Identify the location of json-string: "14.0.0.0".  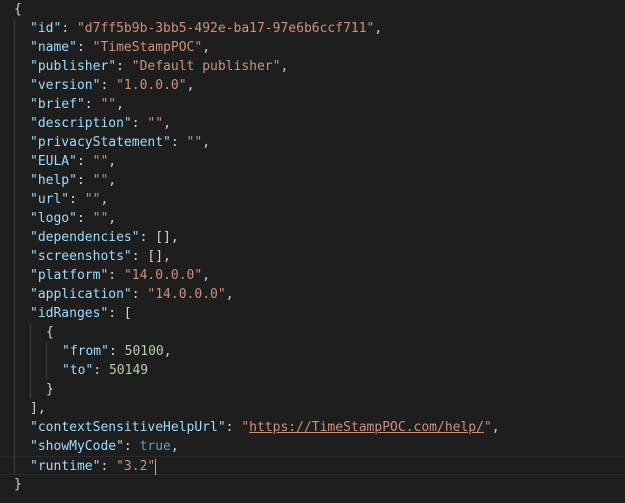
(163, 275).